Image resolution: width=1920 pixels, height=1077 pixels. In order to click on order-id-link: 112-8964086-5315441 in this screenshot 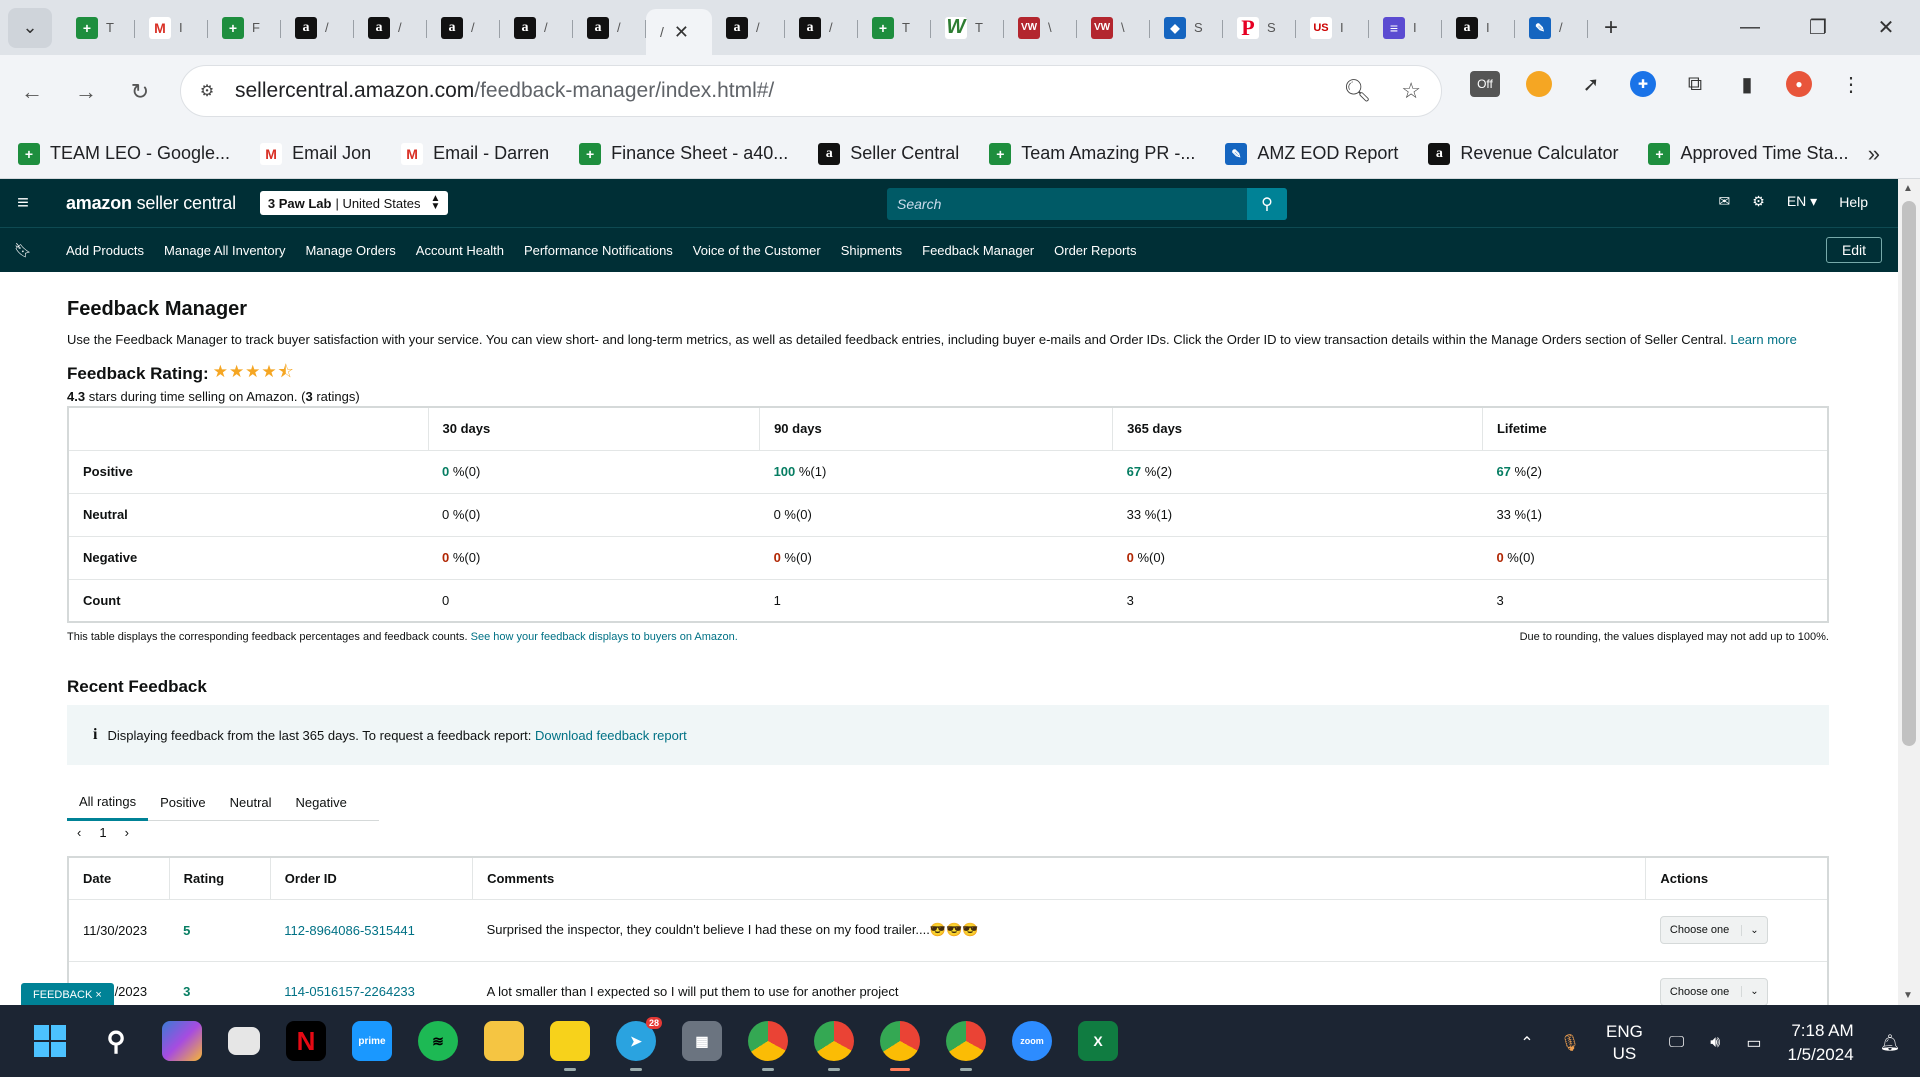, I will do `click(349, 930)`.